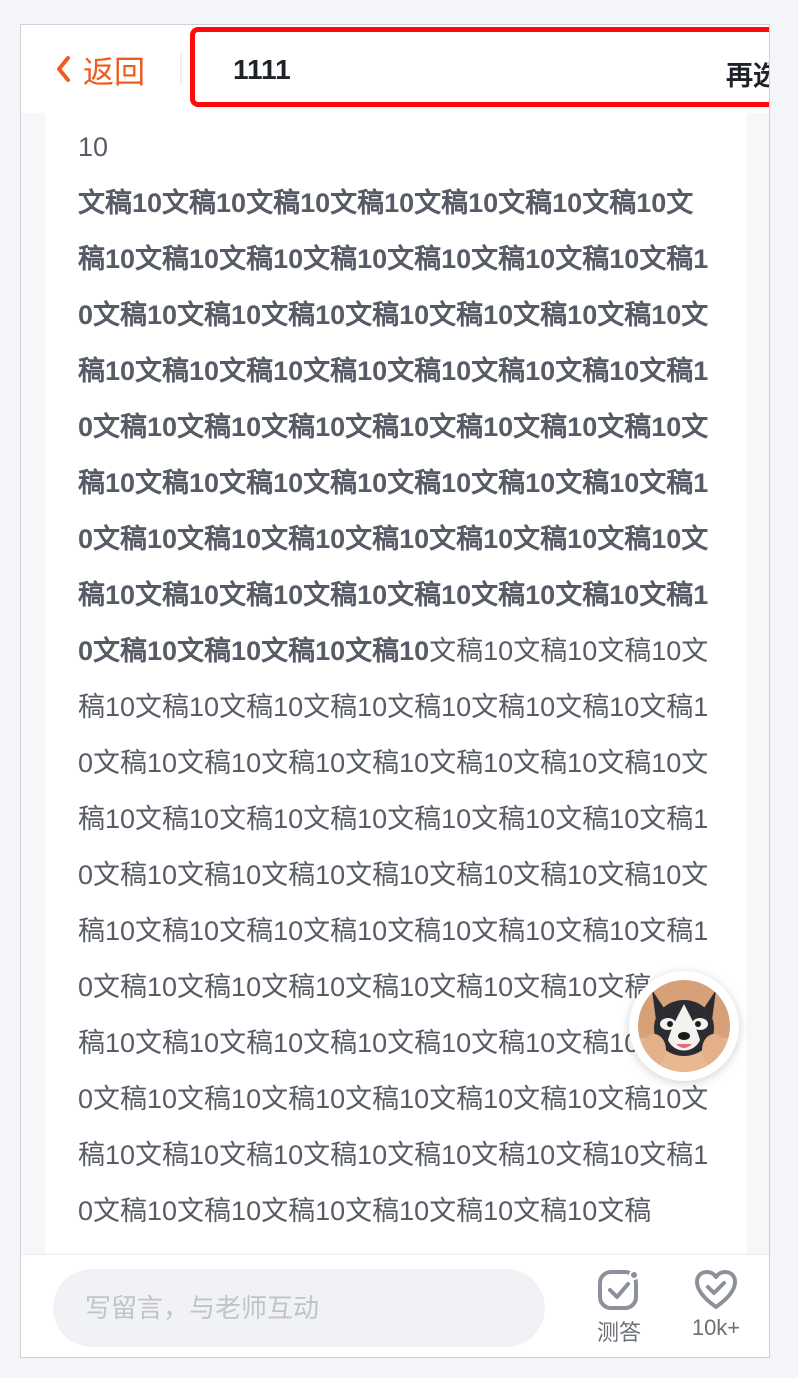 The image size is (798, 1378). I want to click on husky-dog-avatar, so click(684, 1026).